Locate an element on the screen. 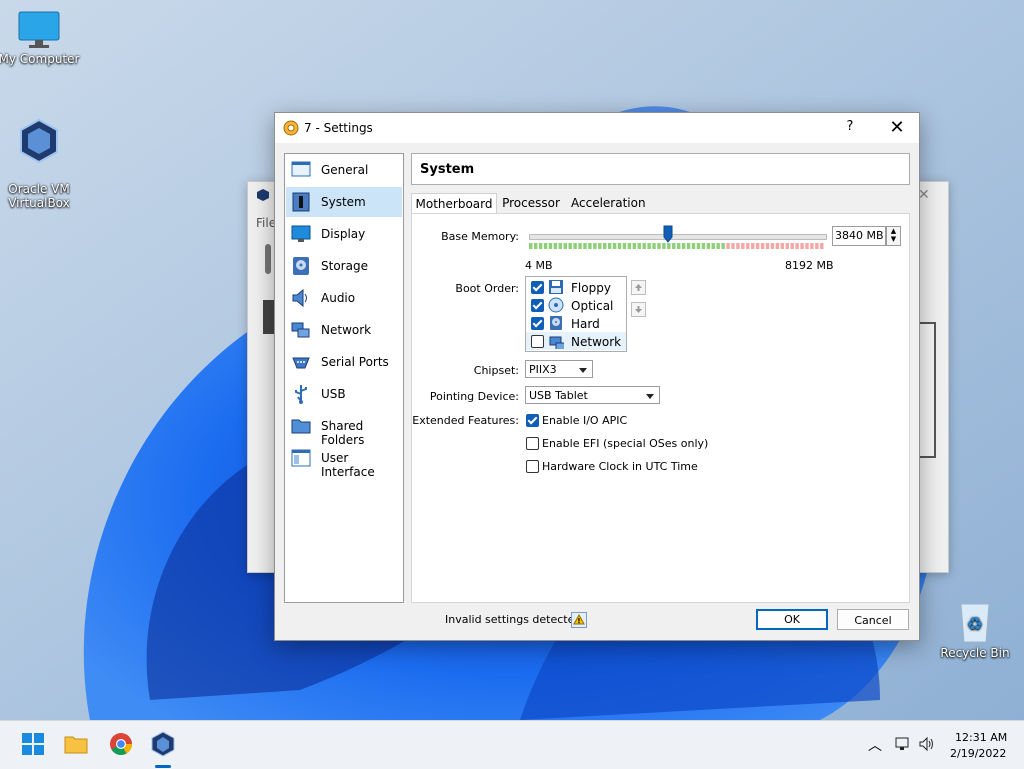  usb-icon is located at coordinates (301, 394).